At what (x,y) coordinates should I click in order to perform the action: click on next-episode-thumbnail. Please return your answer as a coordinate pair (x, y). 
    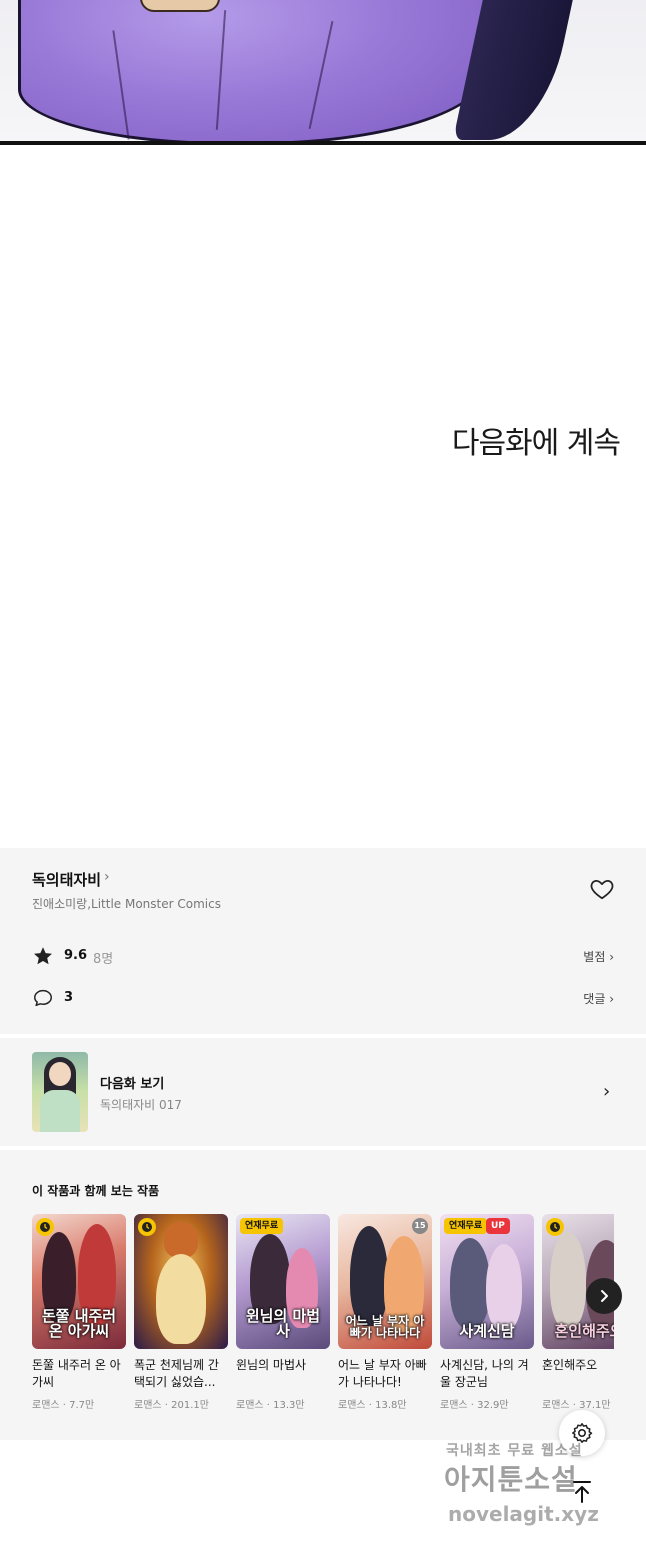
    Looking at the image, I should click on (60, 1092).